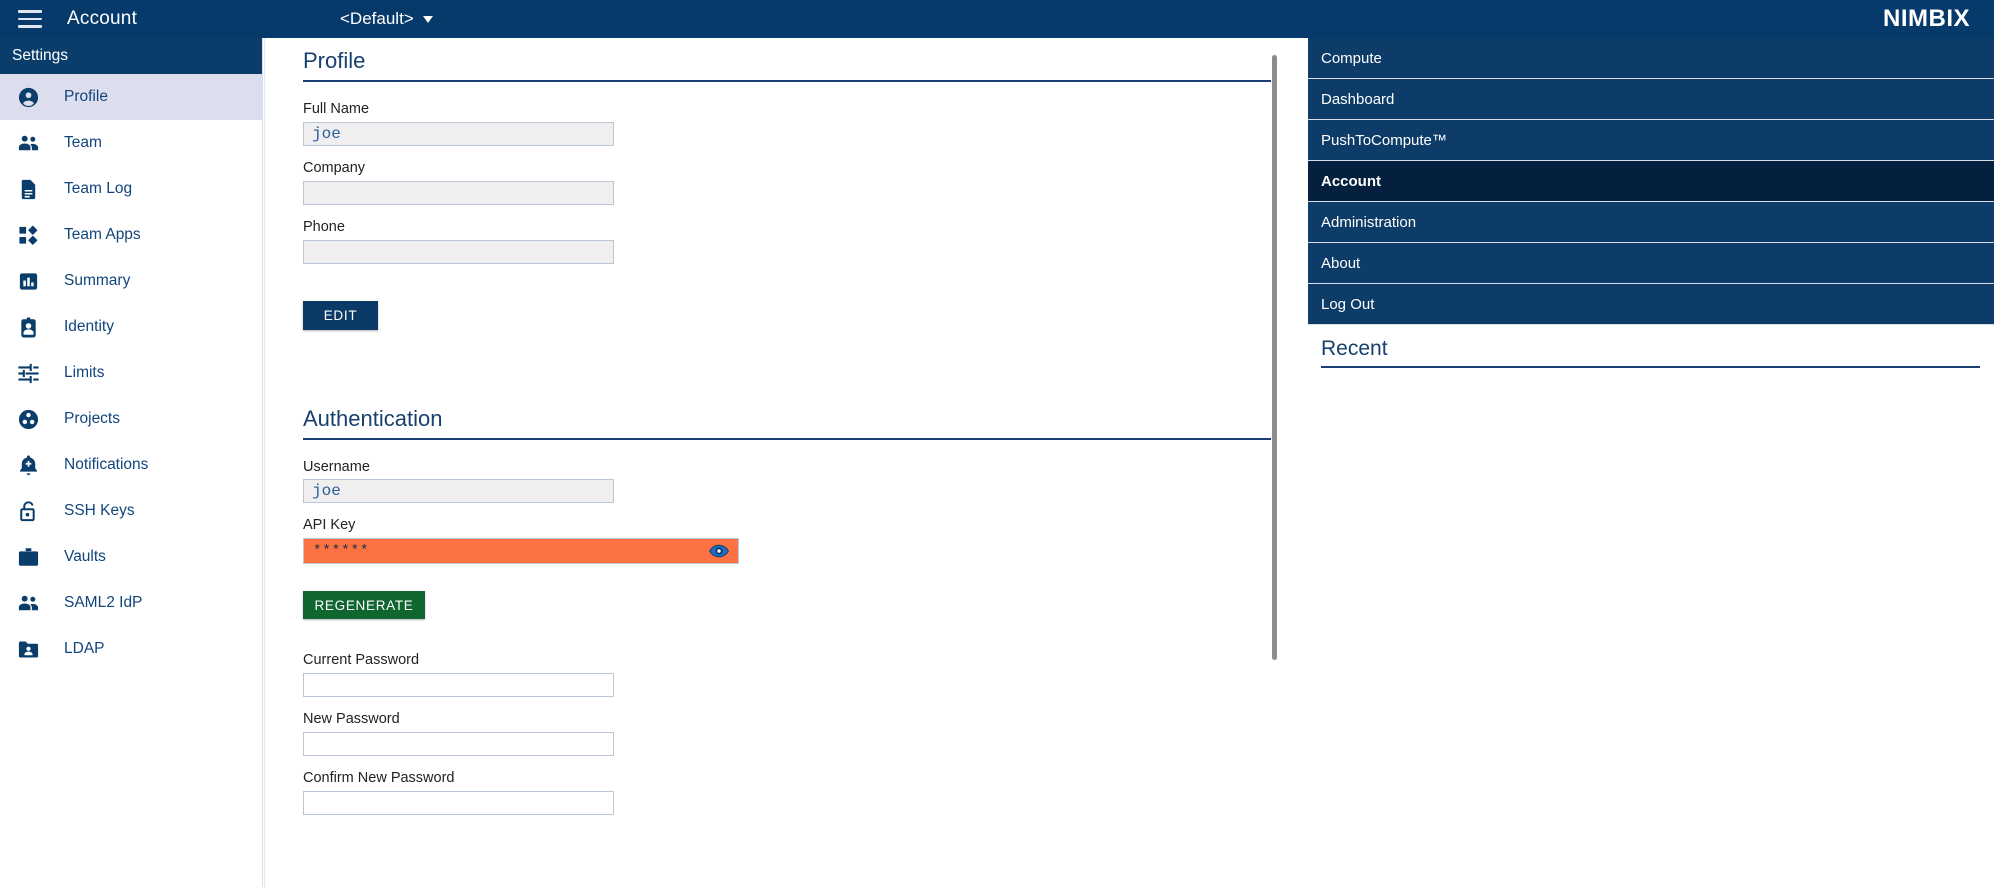 Image resolution: width=1994 pixels, height=887 pixels. I want to click on sidebar-item-summary: Summary, so click(131, 281).